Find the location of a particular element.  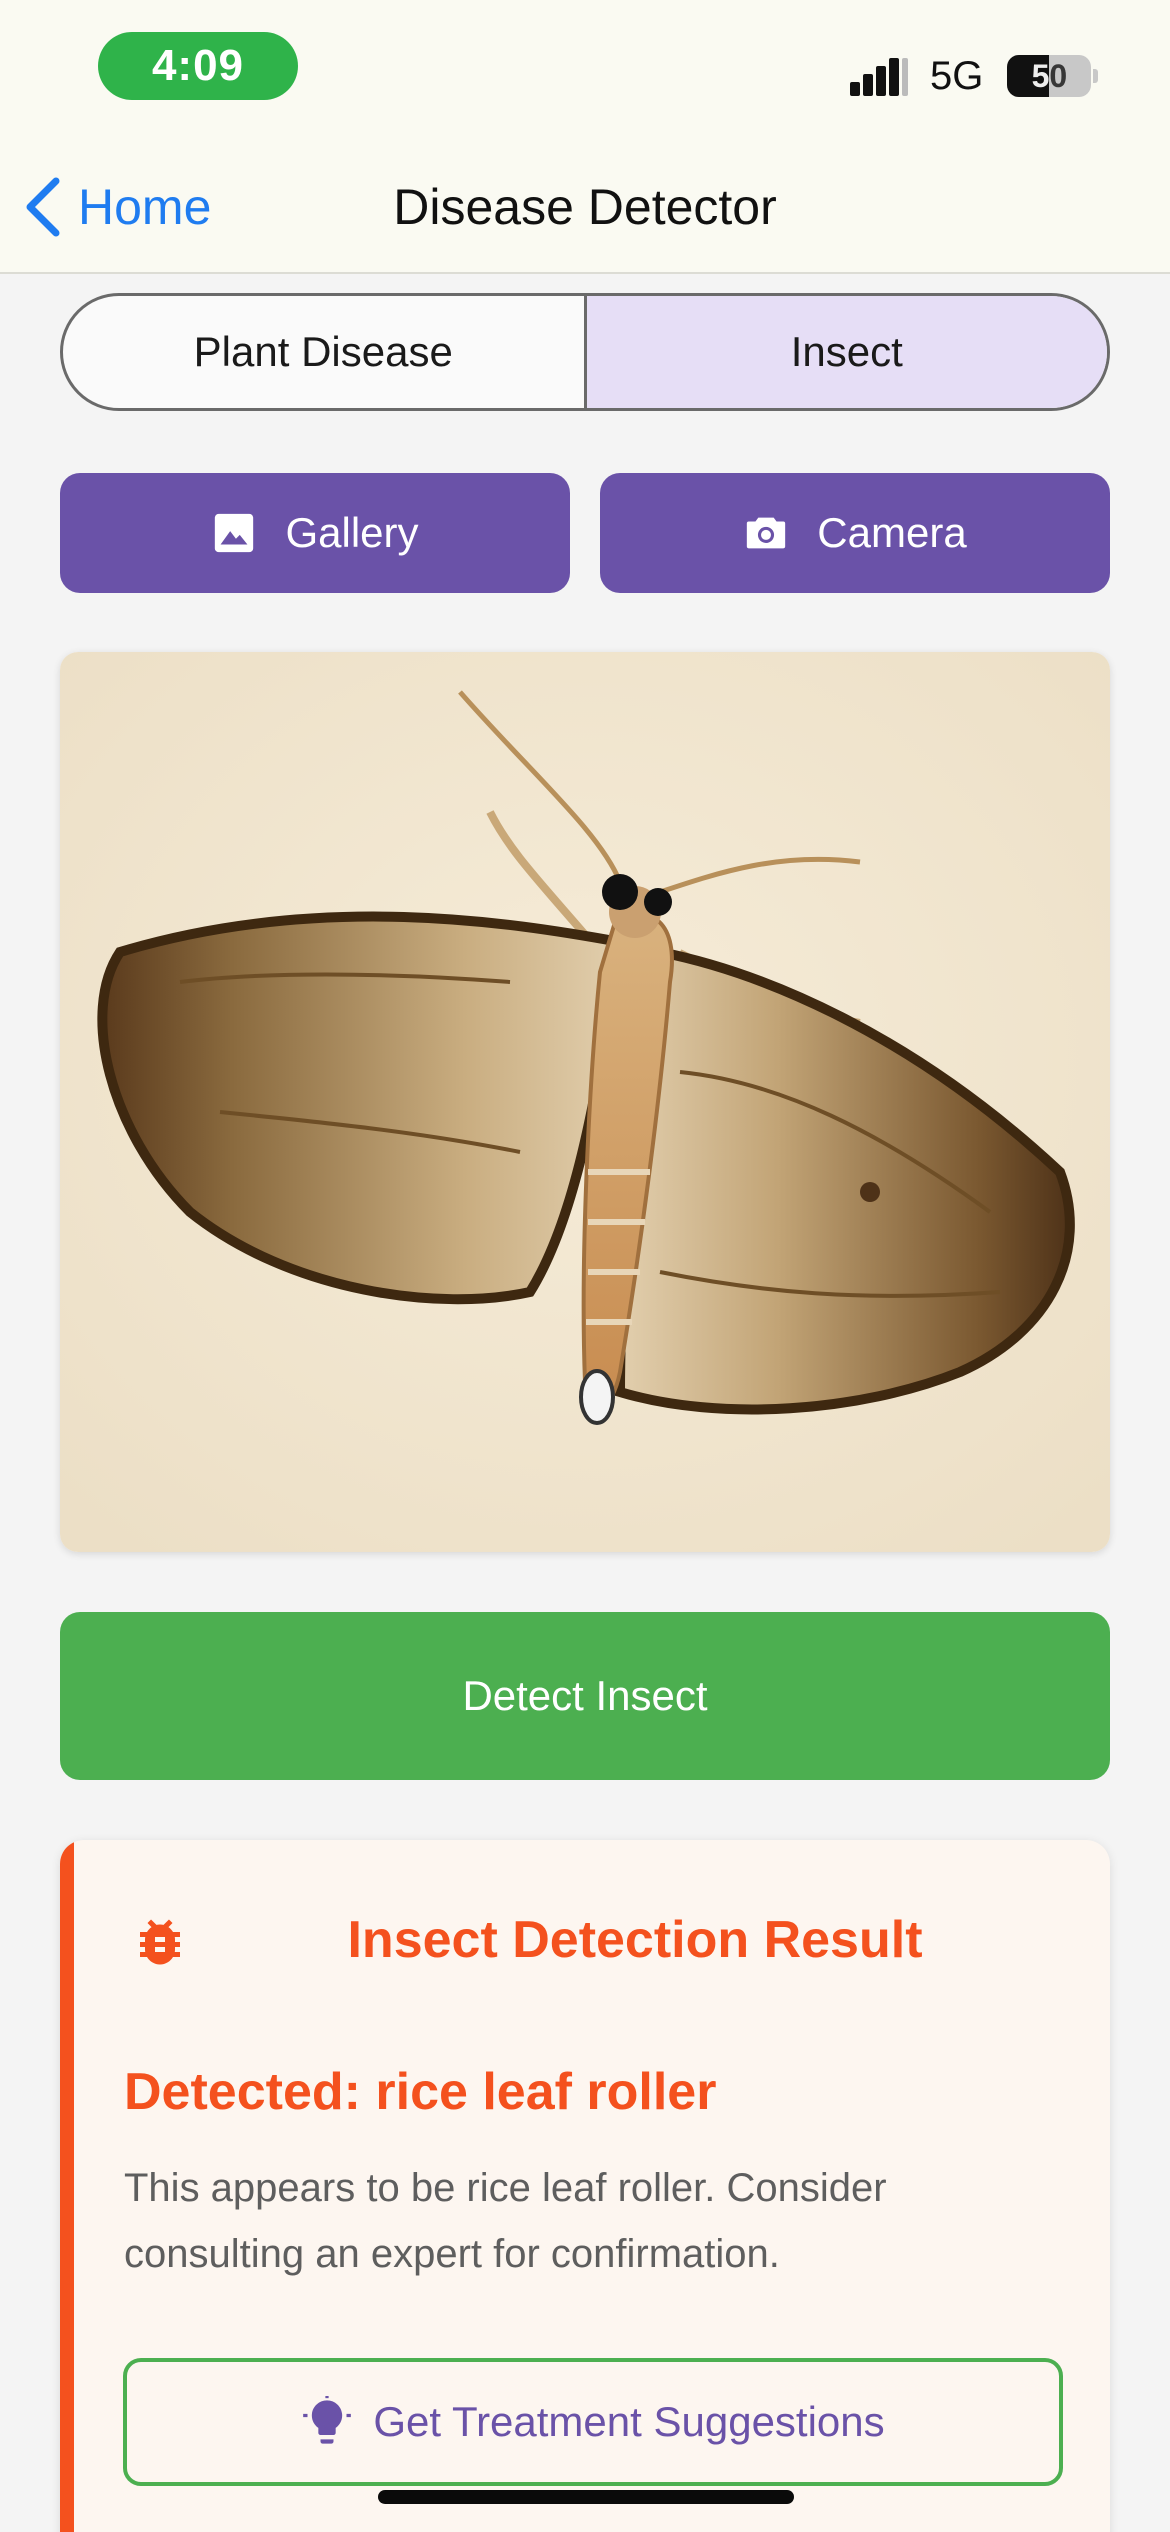

treatment-label: Get Treatment Suggestions is located at coordinates (629, 2421).